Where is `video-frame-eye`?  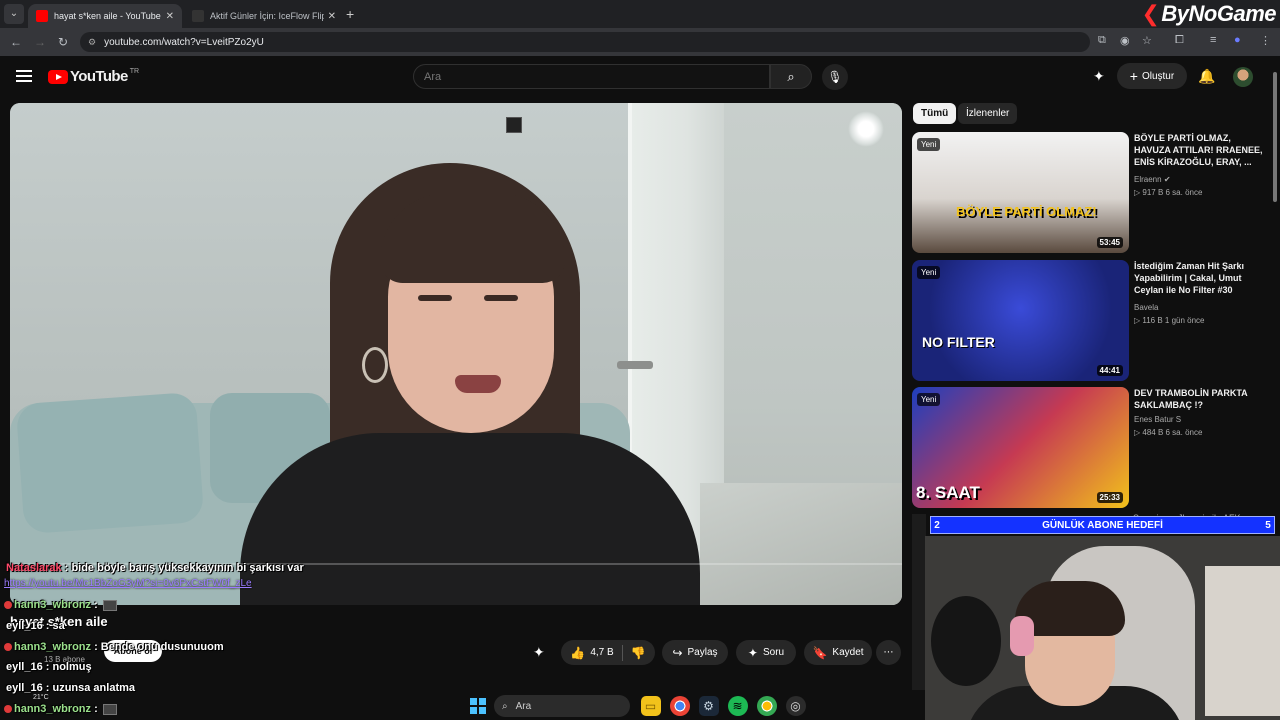
video-frame-eye is located at coordinates (435, 298).